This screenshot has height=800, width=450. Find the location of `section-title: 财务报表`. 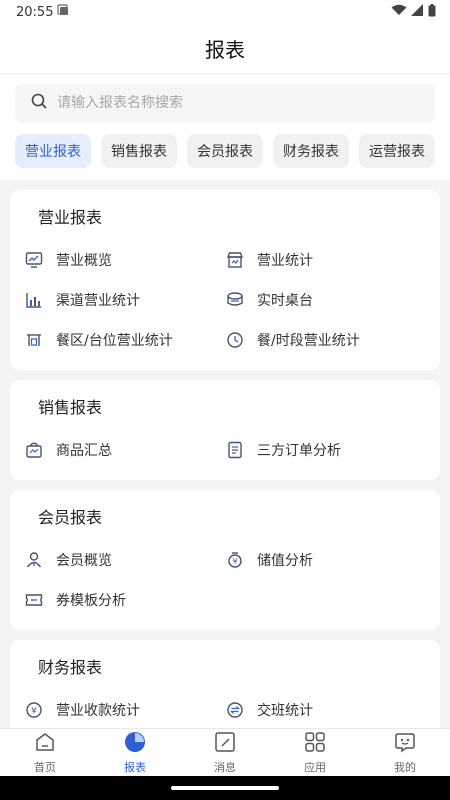

section-title: 财务报表 is located at coordinates (70, 667).